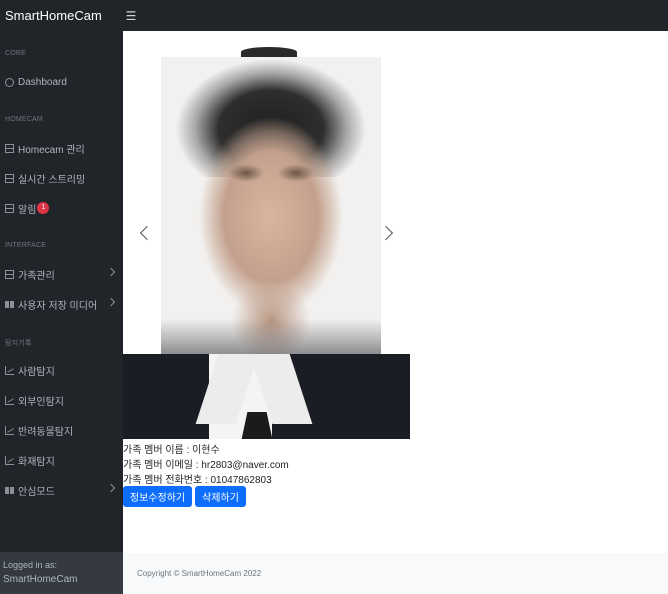  What do you see at coordinates (30, 565) in the screenshot?
I see `logged-in-label: Logged in as:` at bounding box center [30, 565].